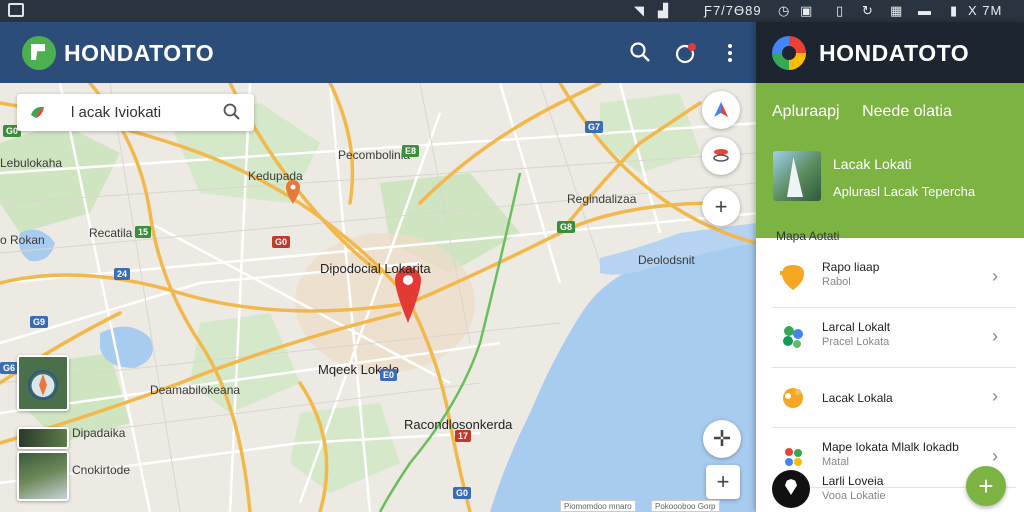 The width and height of the screenshot is (1024, 512). I want to click on wifi-icon: ◥, so click(639, 10).